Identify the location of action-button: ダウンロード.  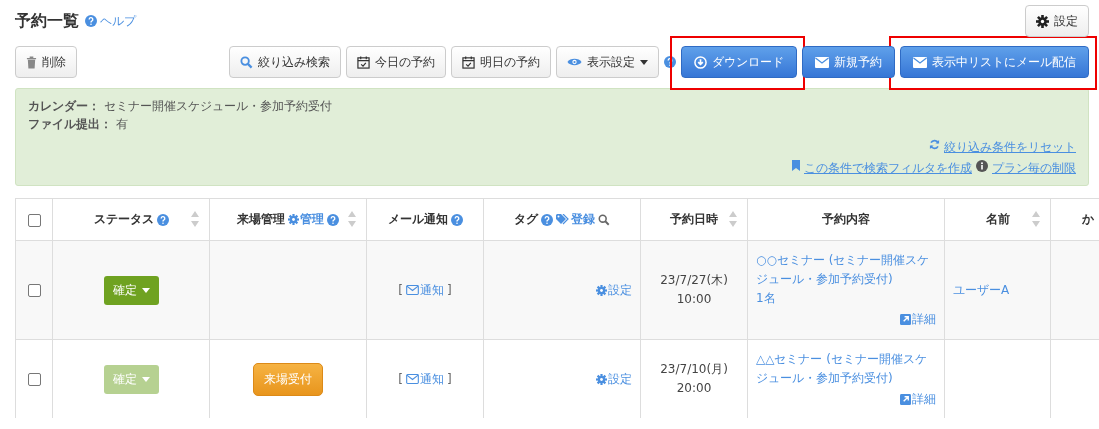
(739, 62).